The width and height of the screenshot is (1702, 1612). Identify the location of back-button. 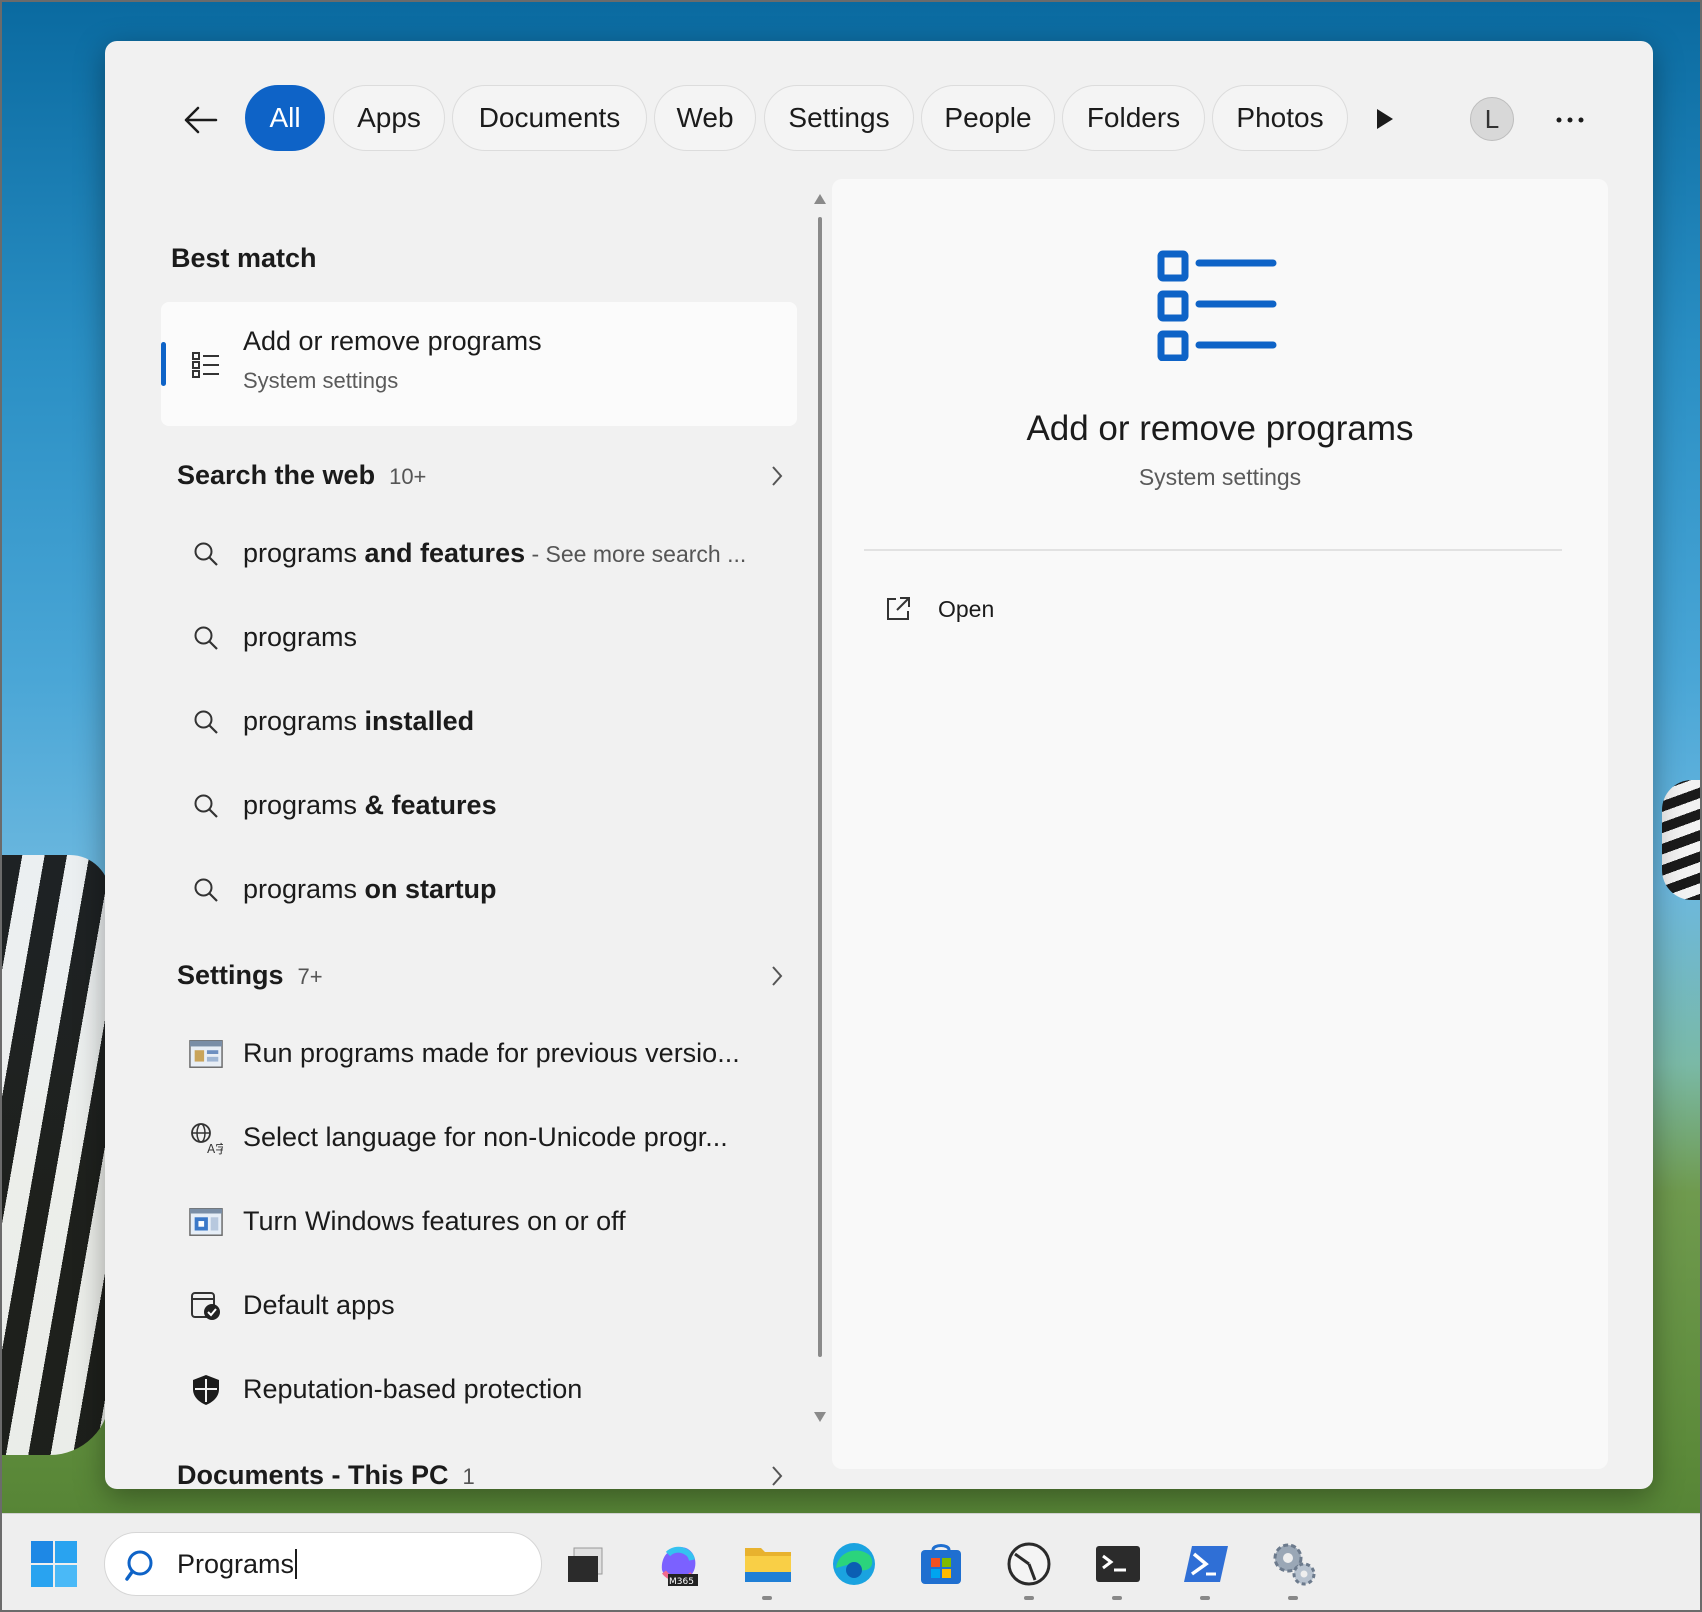
(200, 120).